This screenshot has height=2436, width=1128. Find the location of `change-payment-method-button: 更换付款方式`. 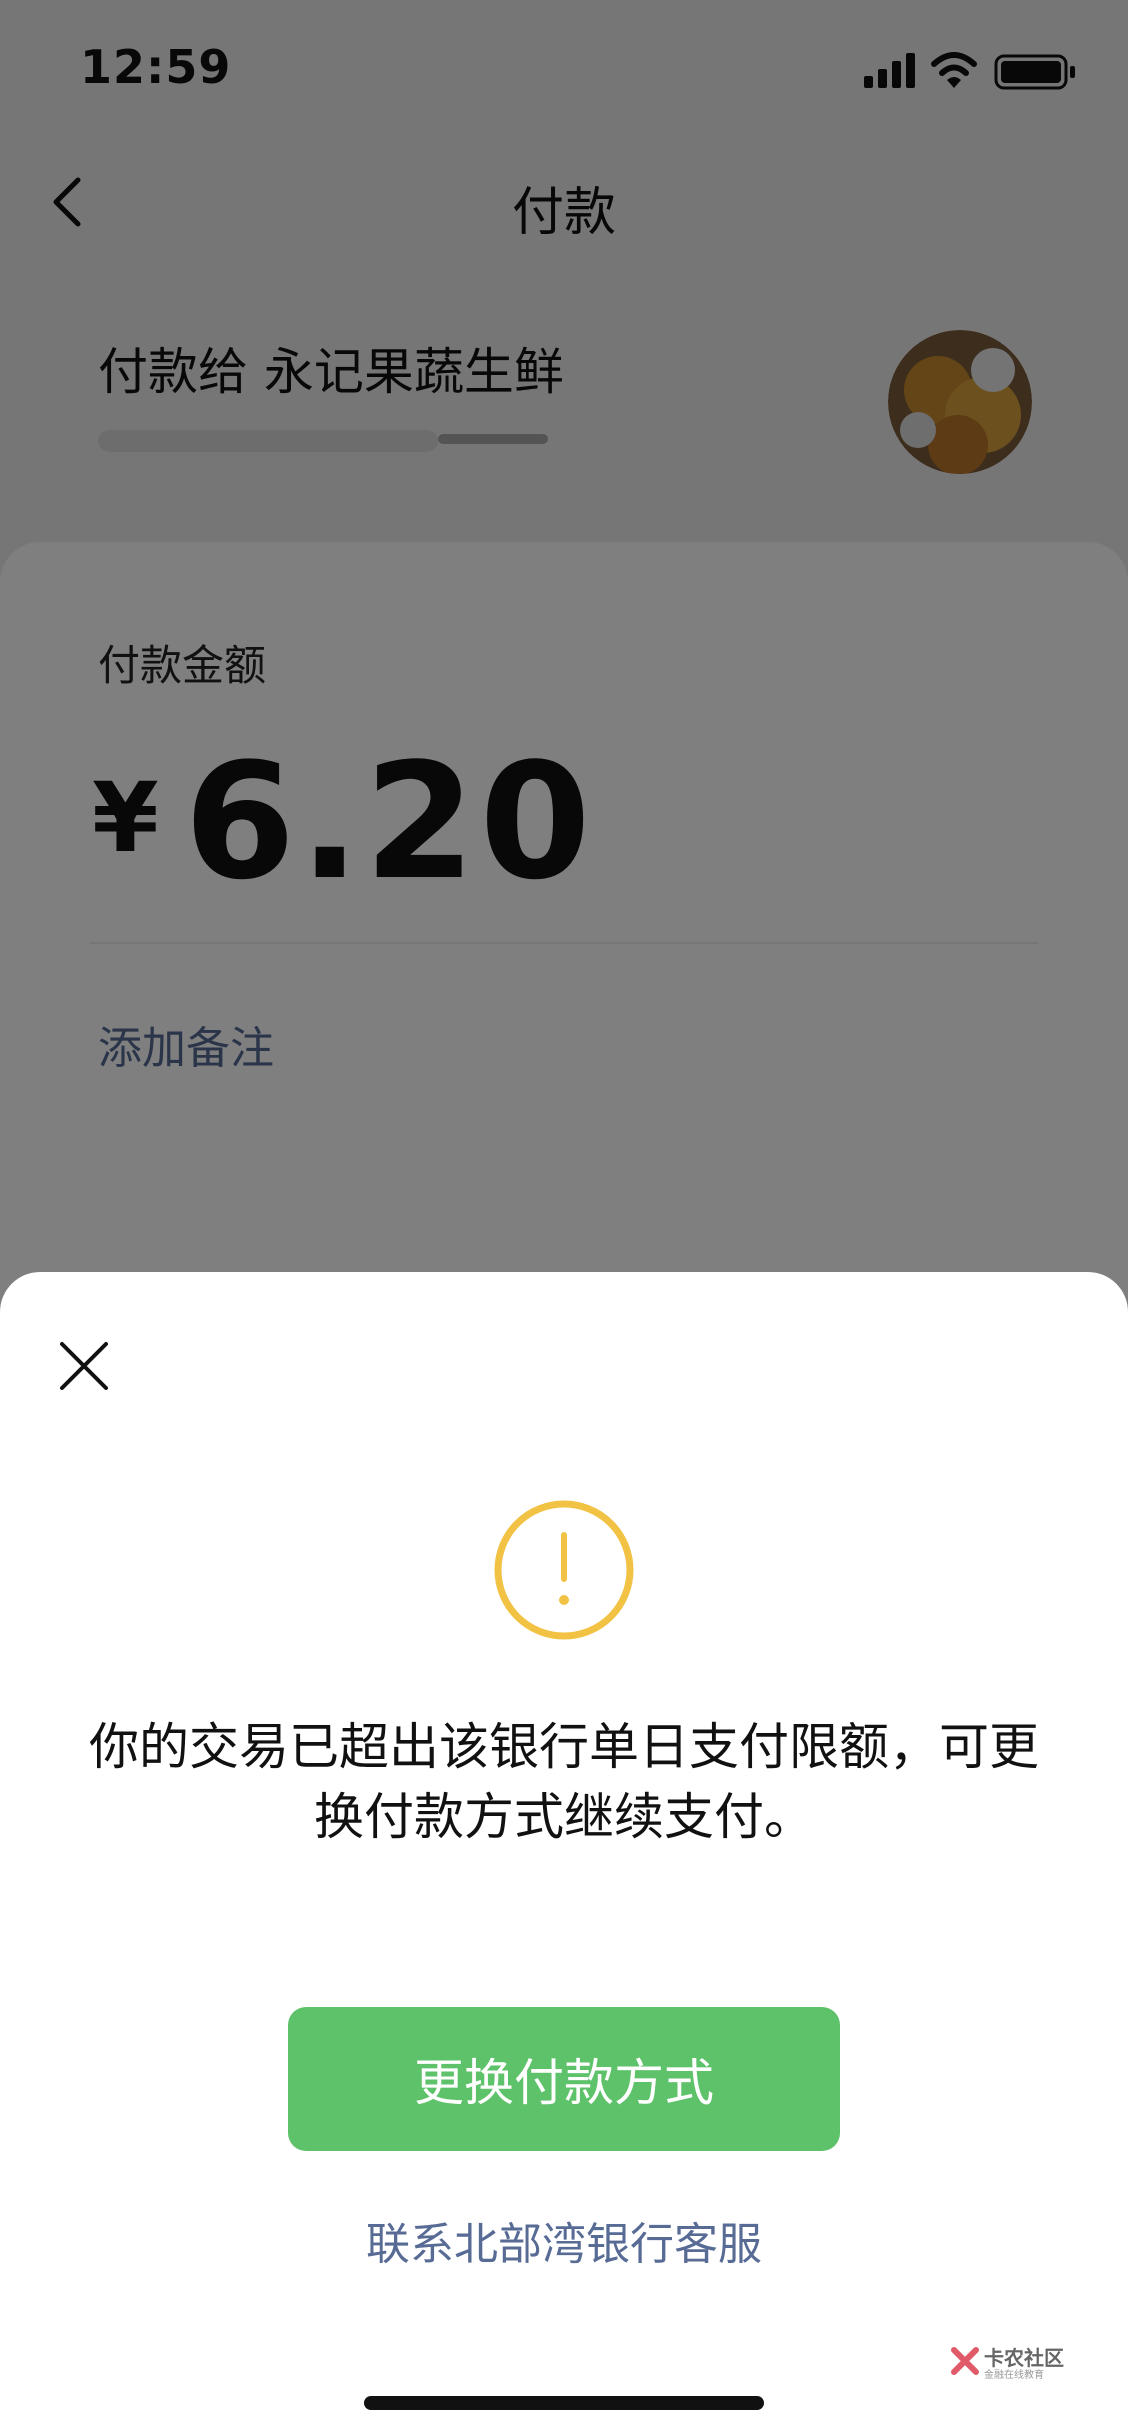

change-payment-method-button: 更换付款方式 is located at coordinates (564, 2079).